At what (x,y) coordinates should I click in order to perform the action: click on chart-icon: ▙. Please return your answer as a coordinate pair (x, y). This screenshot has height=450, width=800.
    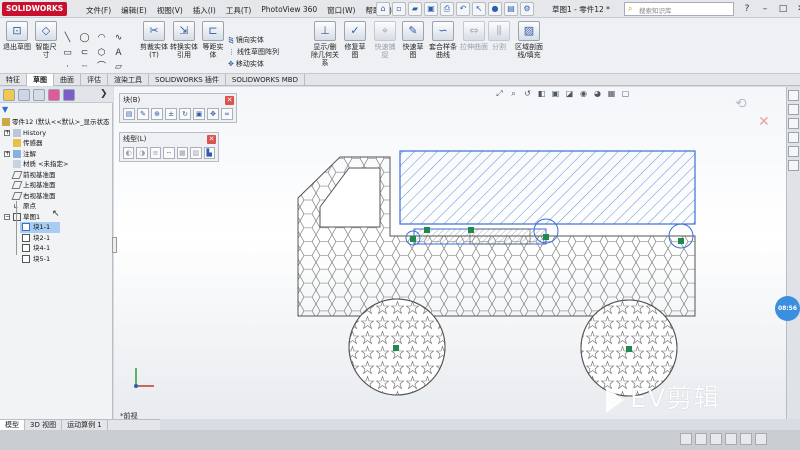
    Looking at the image, I should click on (209, 153).